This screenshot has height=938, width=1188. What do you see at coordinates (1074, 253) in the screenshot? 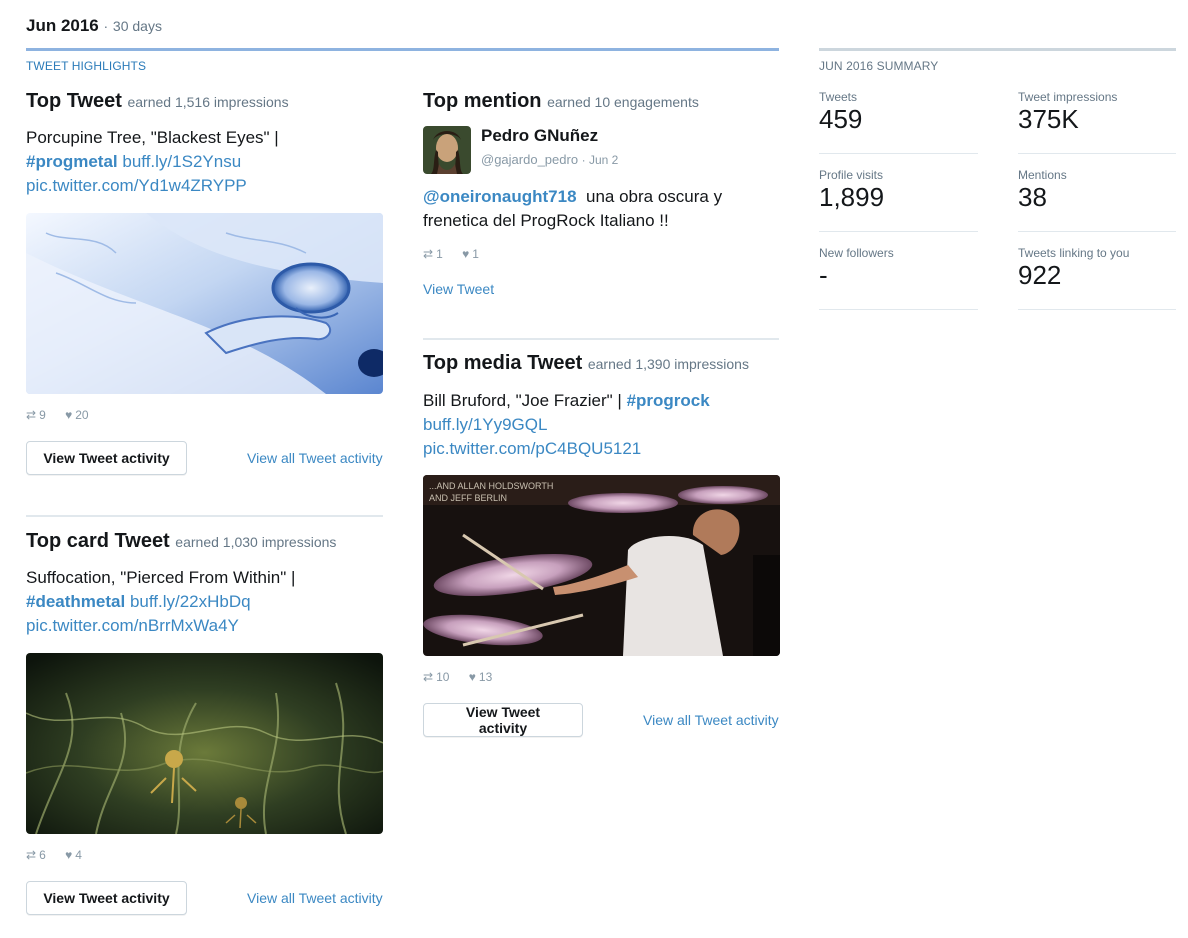
I see `summary-label-tweets-linking: Tweets linking to you` at bounding box center [1074, 253].